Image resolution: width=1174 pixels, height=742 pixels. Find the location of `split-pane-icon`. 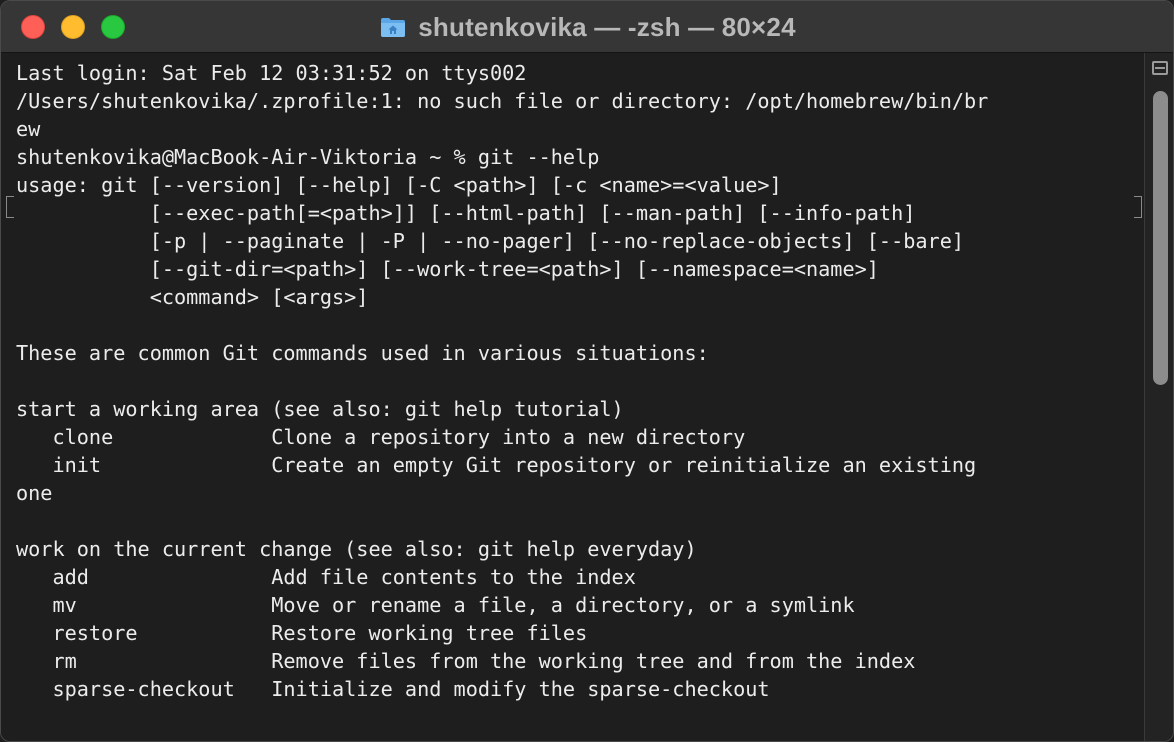

split-pane-icon is located at coordinates (1160, 68).